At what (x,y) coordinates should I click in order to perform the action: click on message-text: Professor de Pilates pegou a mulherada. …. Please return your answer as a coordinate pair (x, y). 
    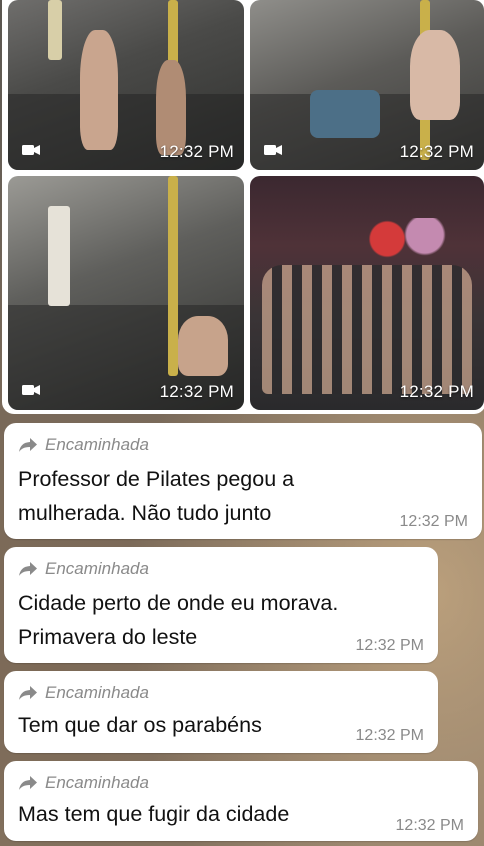
    Looking at the image, I should click on (156, 496).